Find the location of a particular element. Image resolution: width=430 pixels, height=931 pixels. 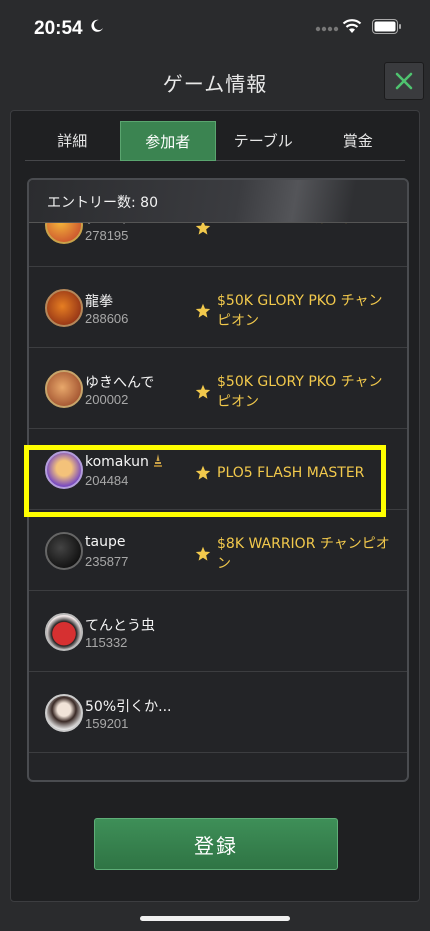

dog-avatar is located at coordinates (64, 470).